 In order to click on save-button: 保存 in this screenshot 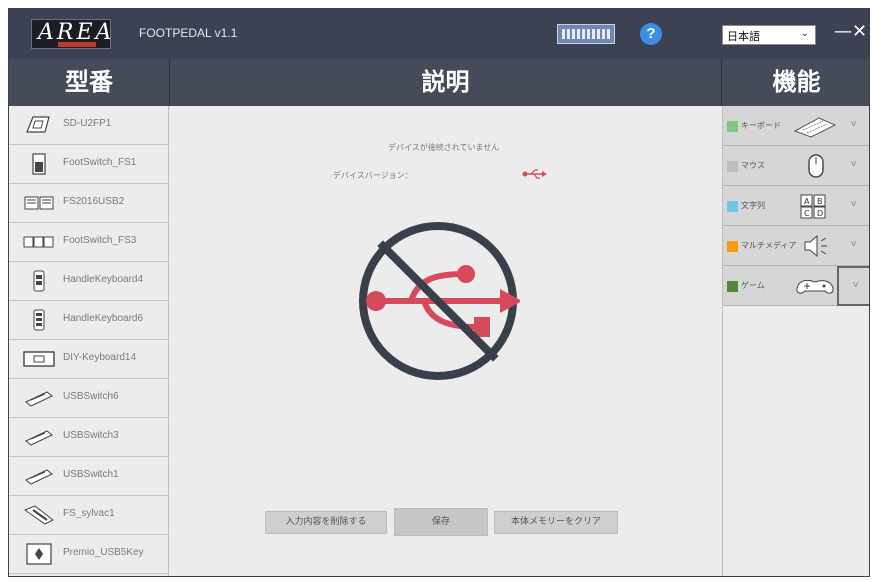, I will do `click(441, 522)`.